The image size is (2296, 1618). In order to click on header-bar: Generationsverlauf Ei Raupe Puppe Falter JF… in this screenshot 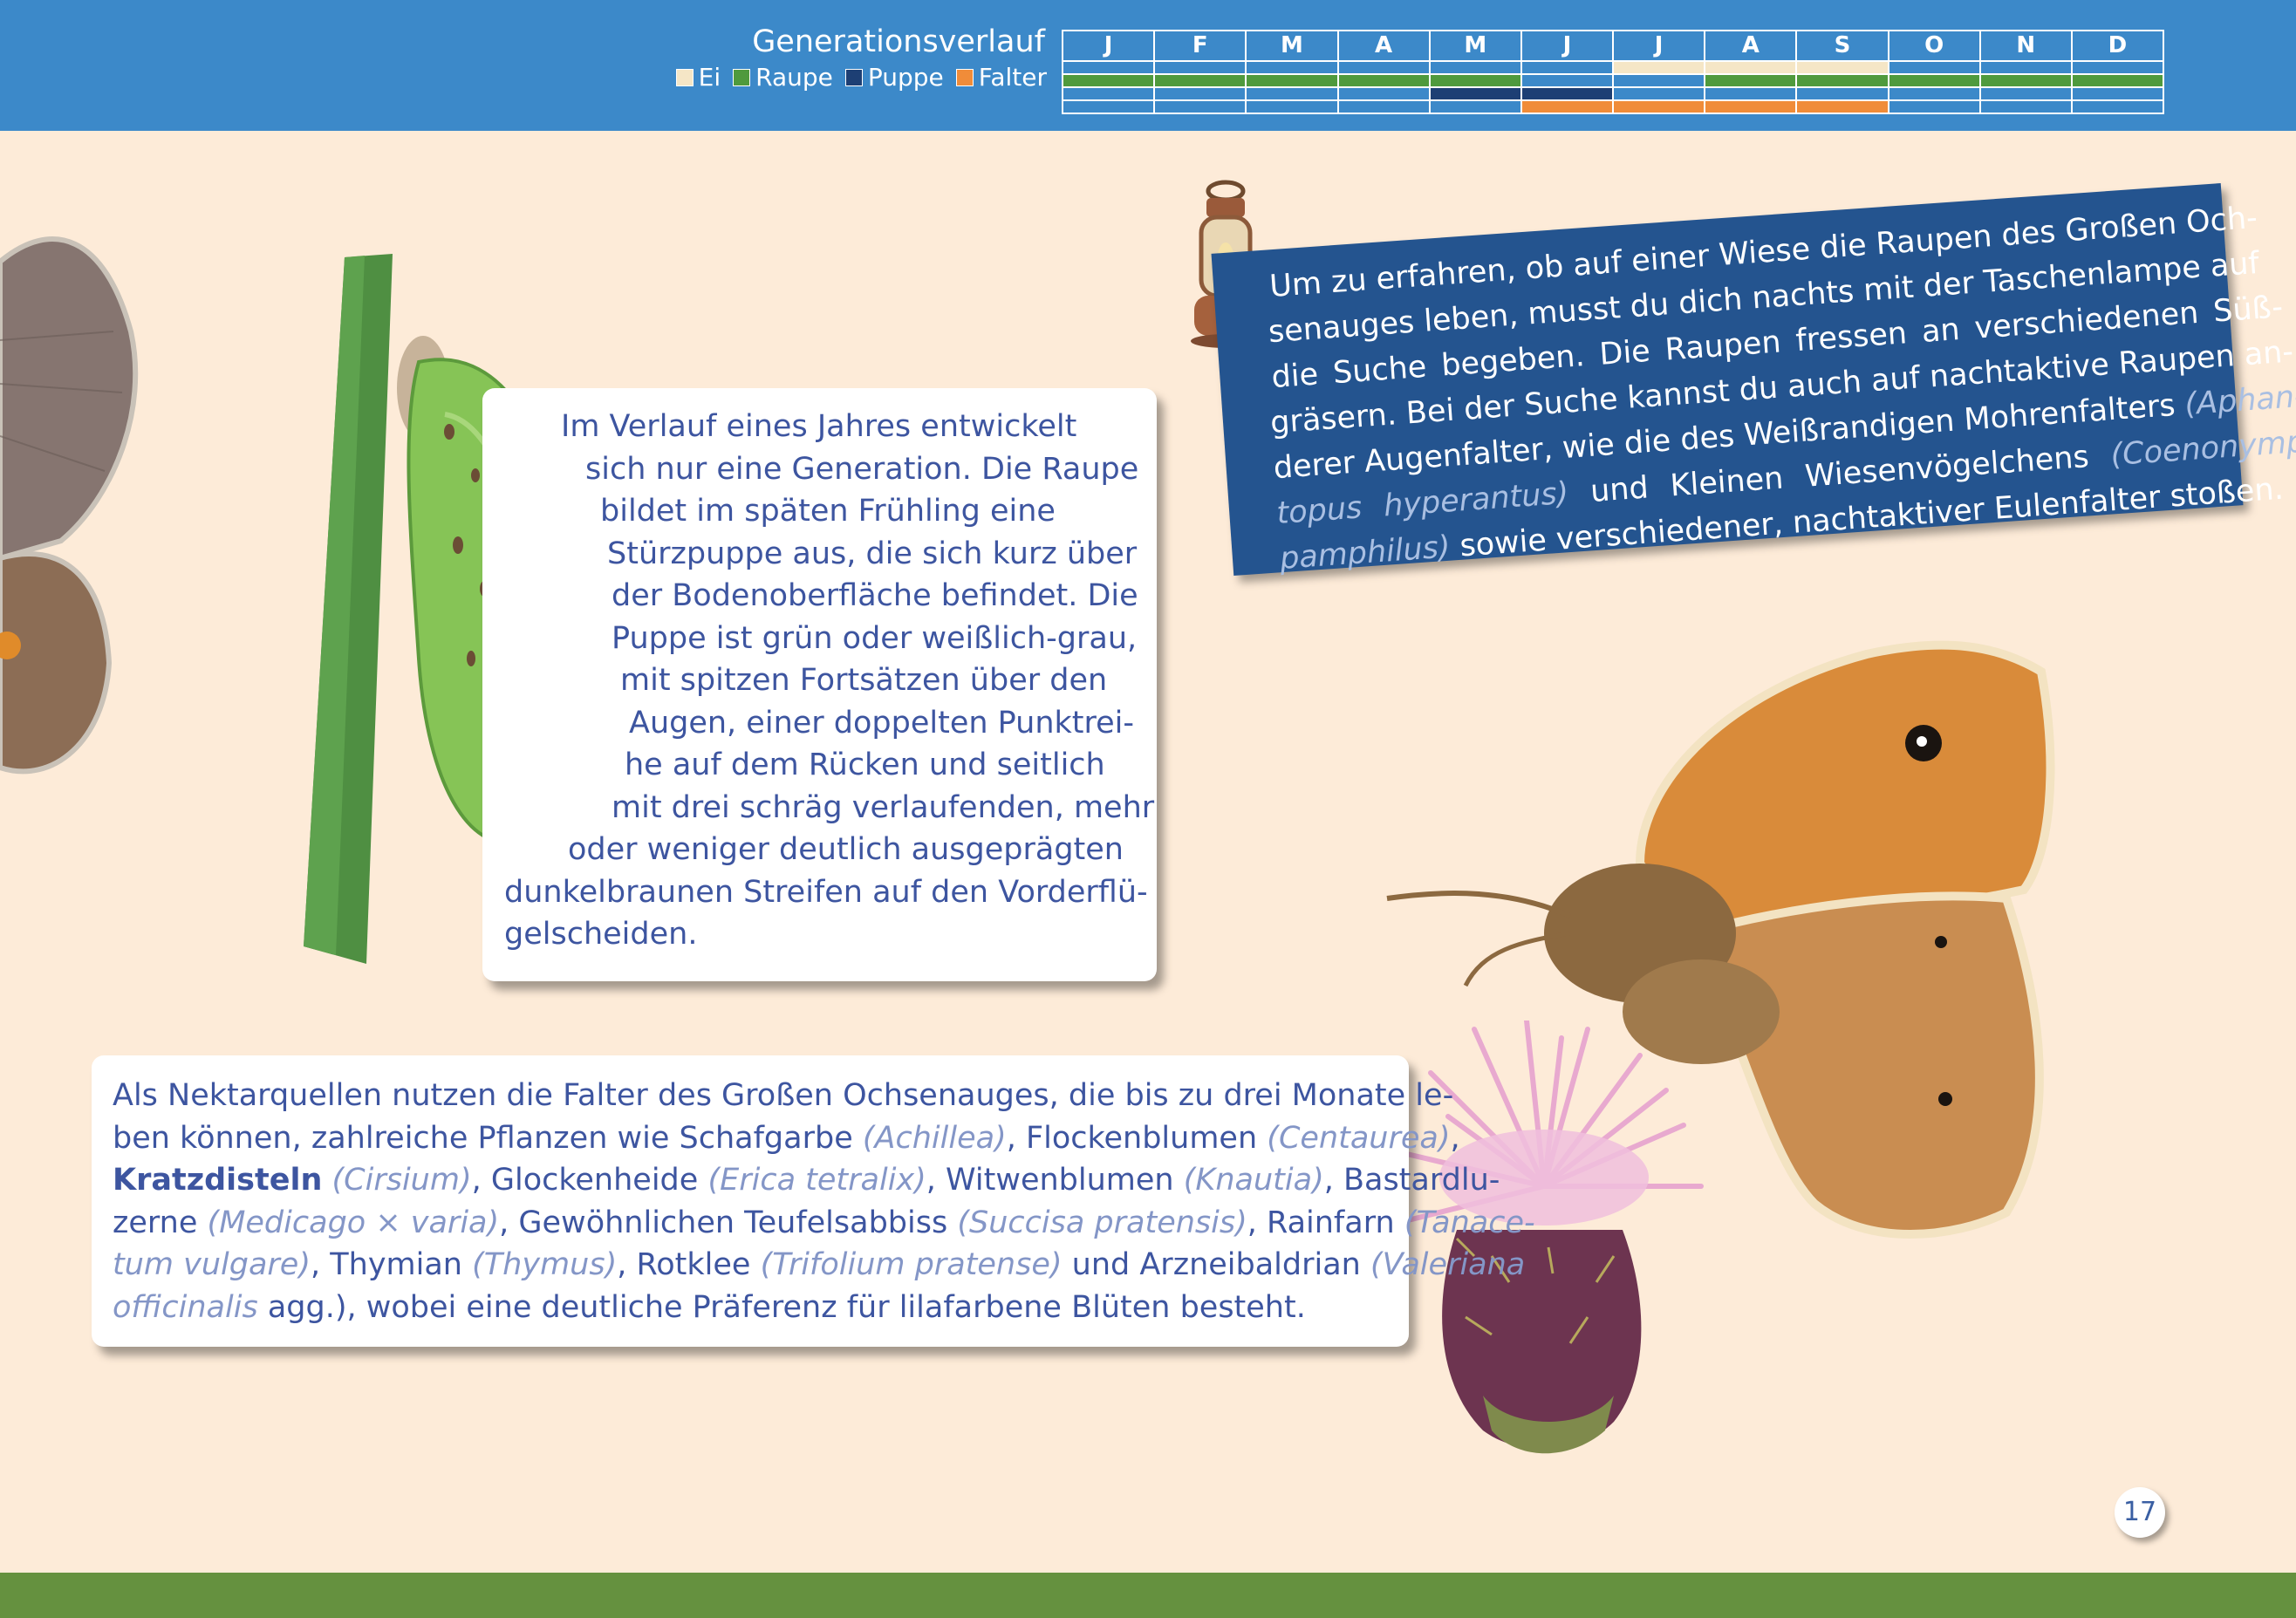, I will do `click(1148, 65)`.